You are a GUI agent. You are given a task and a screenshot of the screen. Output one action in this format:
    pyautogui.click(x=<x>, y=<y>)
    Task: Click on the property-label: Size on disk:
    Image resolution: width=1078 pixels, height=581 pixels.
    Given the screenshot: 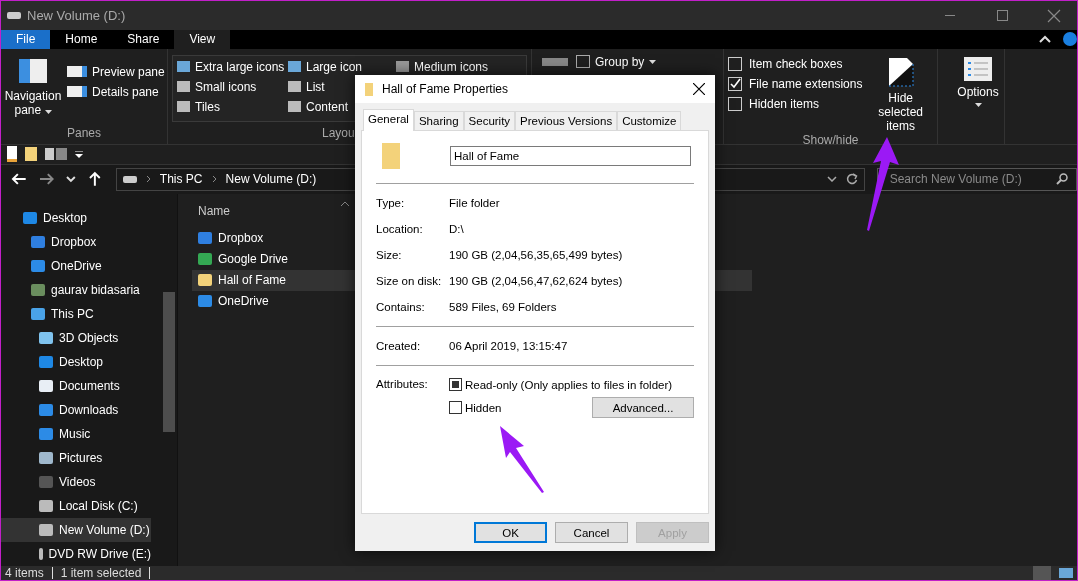 What is the action you would take?
    pyautogui.click(x=409, y=281)
    